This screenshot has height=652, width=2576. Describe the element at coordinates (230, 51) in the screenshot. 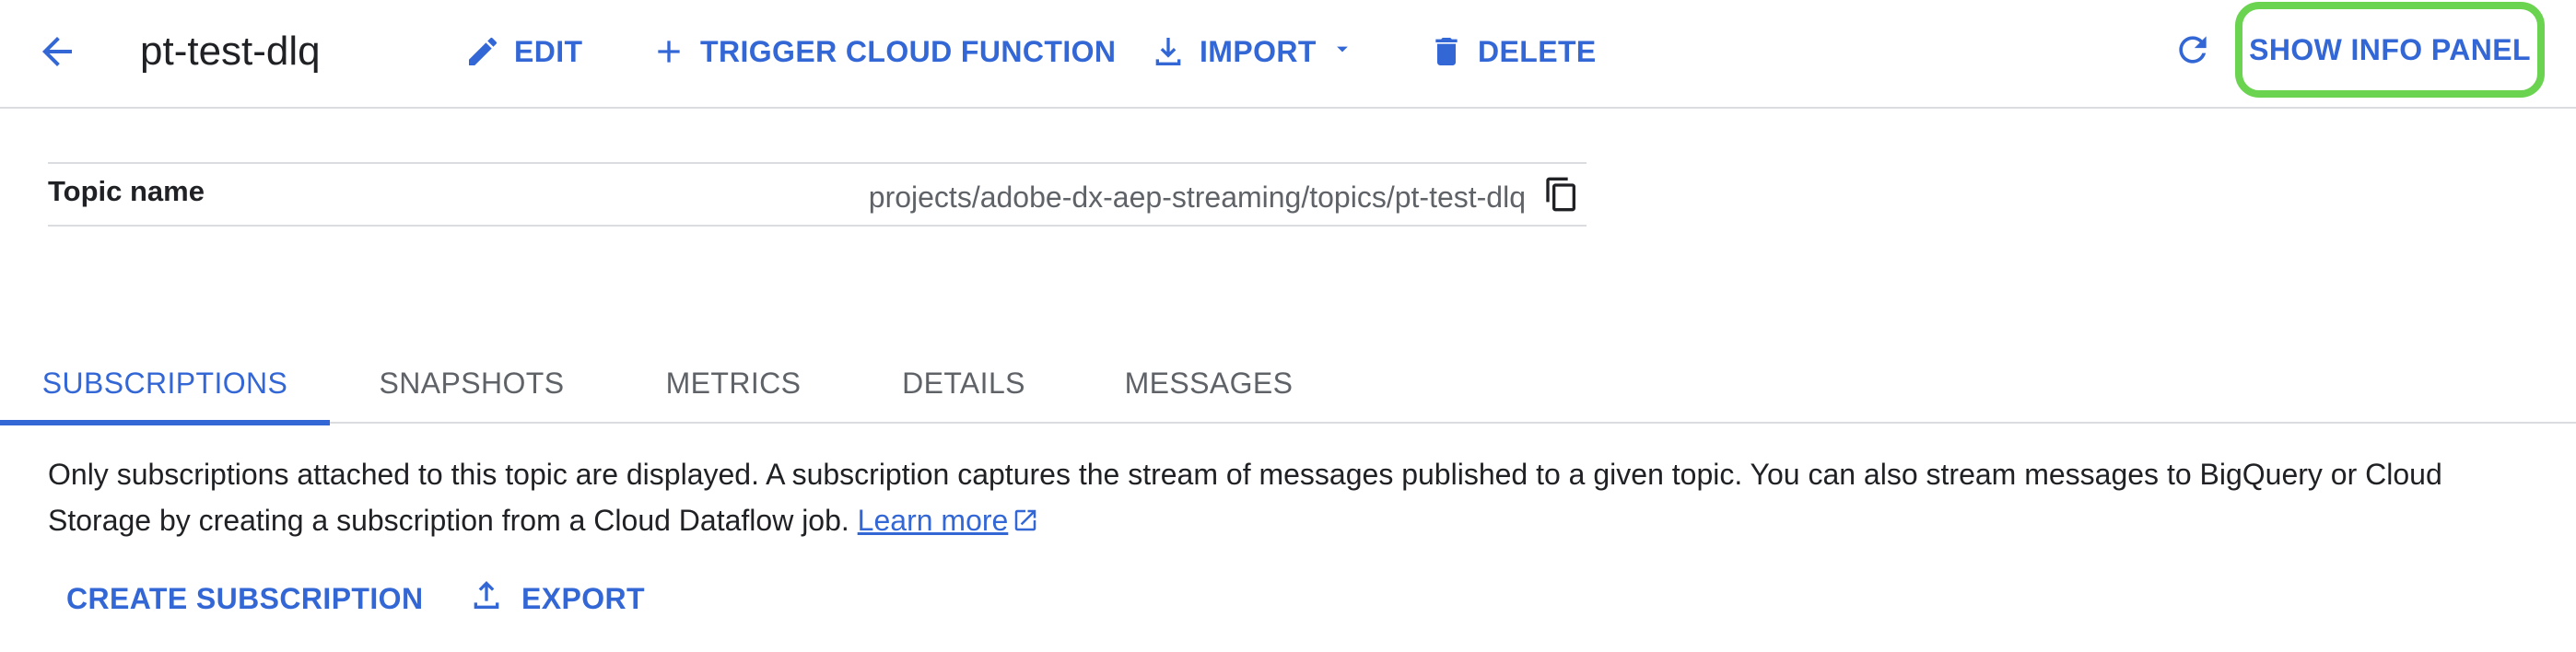

I see `page-title: pt-test-dlq` at that location.